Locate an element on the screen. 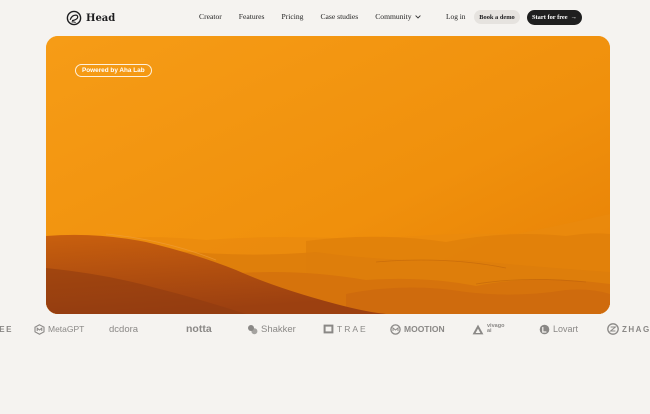  nav-community: Community is located at coordinates (398, 16).